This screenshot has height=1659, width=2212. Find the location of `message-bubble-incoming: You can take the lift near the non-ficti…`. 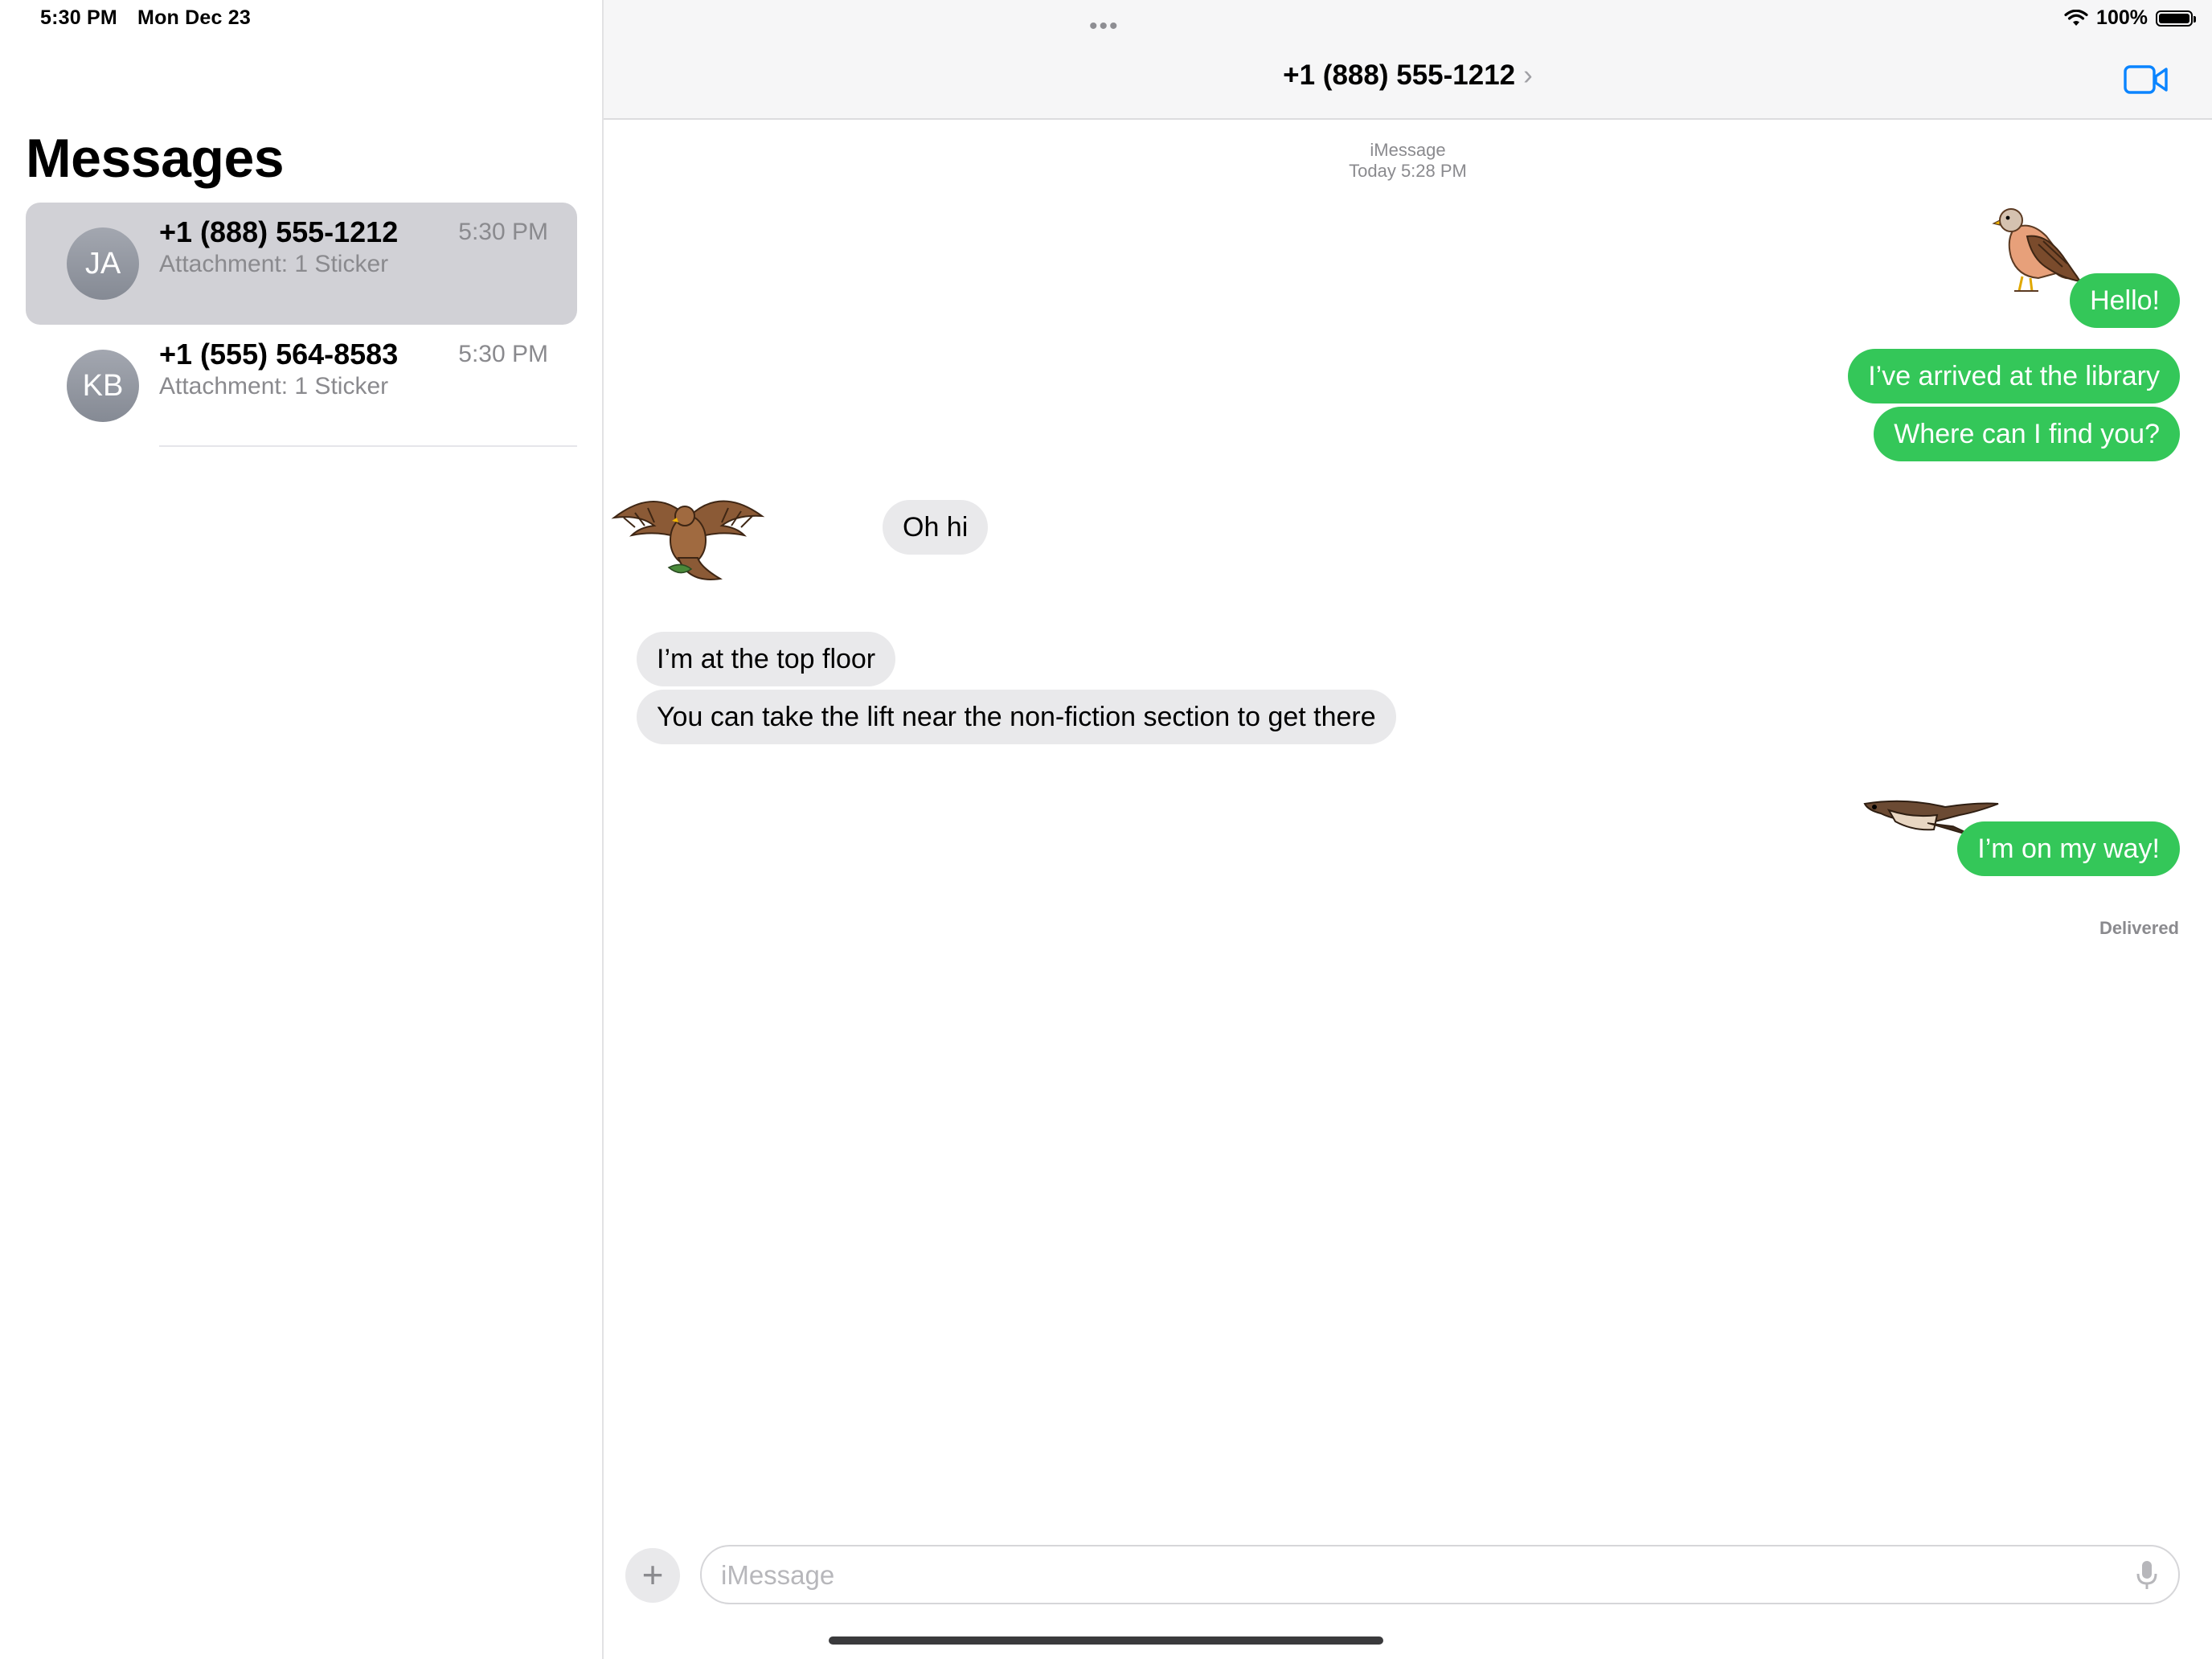

message-bubble-incoming: You can take the lift near the non-ficti… is located at coordinates (1016, 717).